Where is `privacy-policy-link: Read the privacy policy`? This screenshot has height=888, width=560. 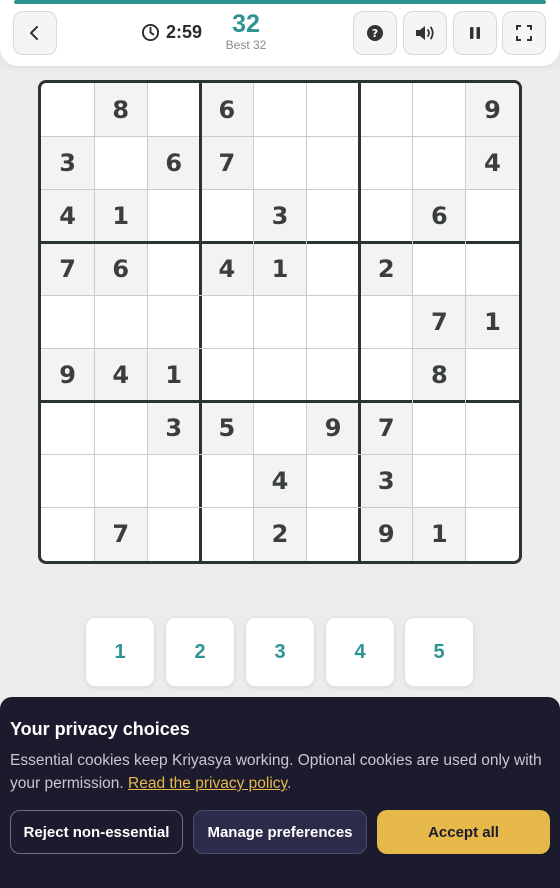
privacy-policy-link: Read the privacy policy is located at coordinates (207, 783).